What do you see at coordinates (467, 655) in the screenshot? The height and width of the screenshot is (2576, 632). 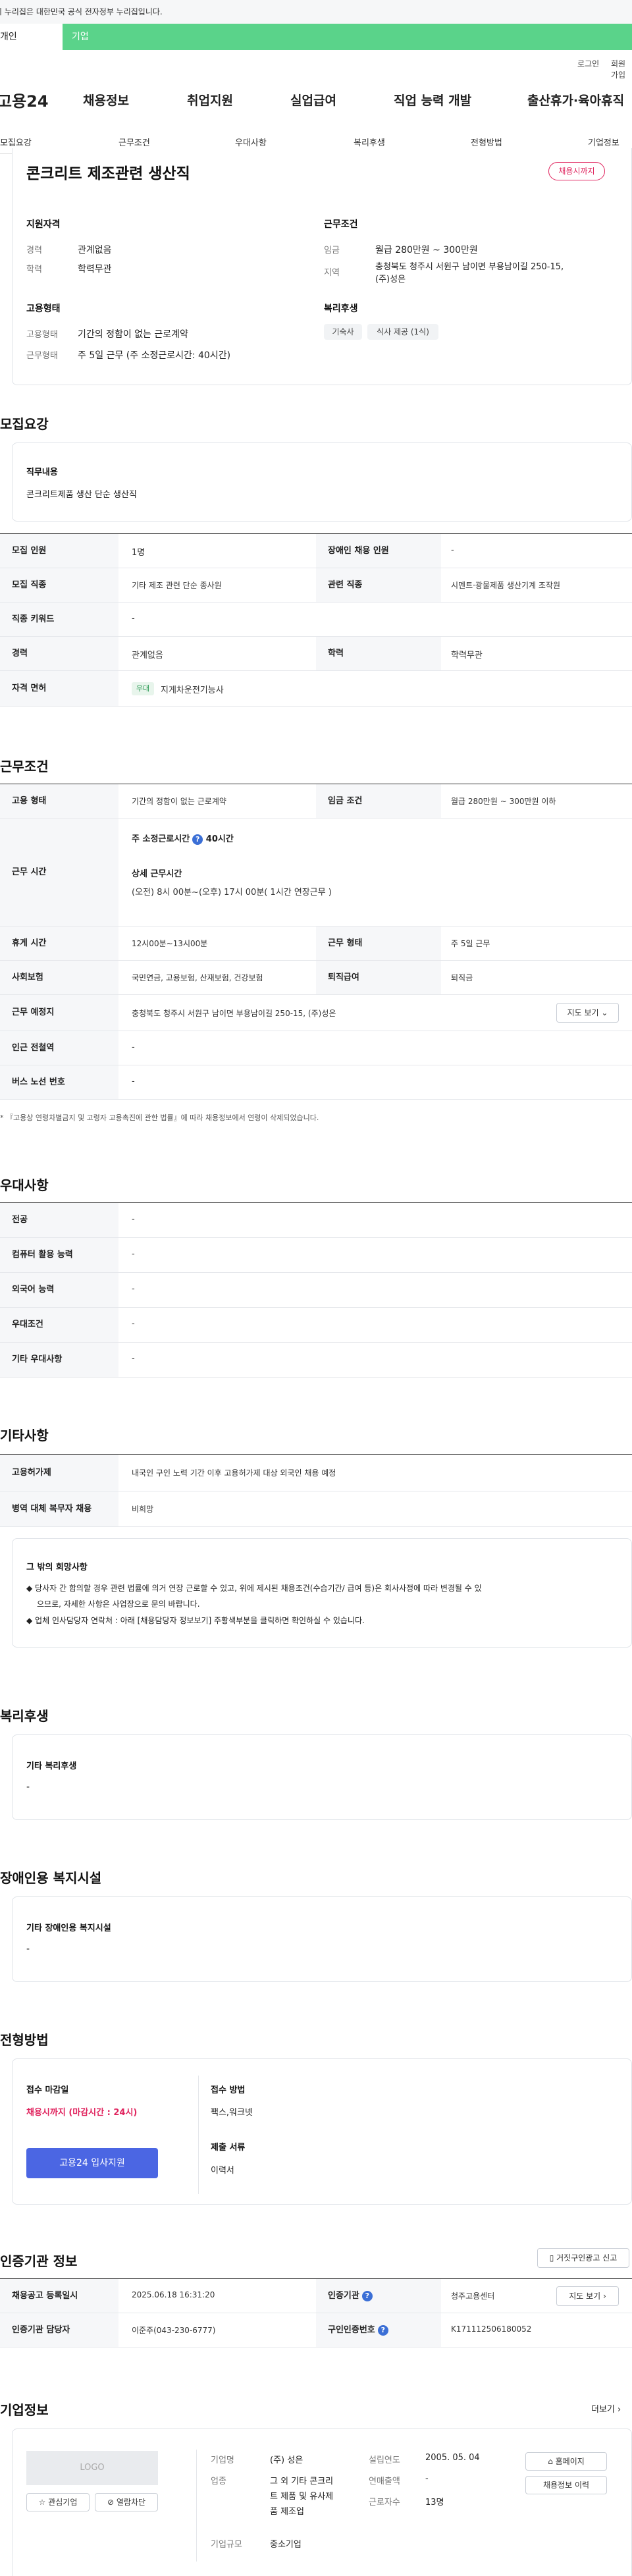 I see `row-value: 학력무관` at bounding box center [467, 655].